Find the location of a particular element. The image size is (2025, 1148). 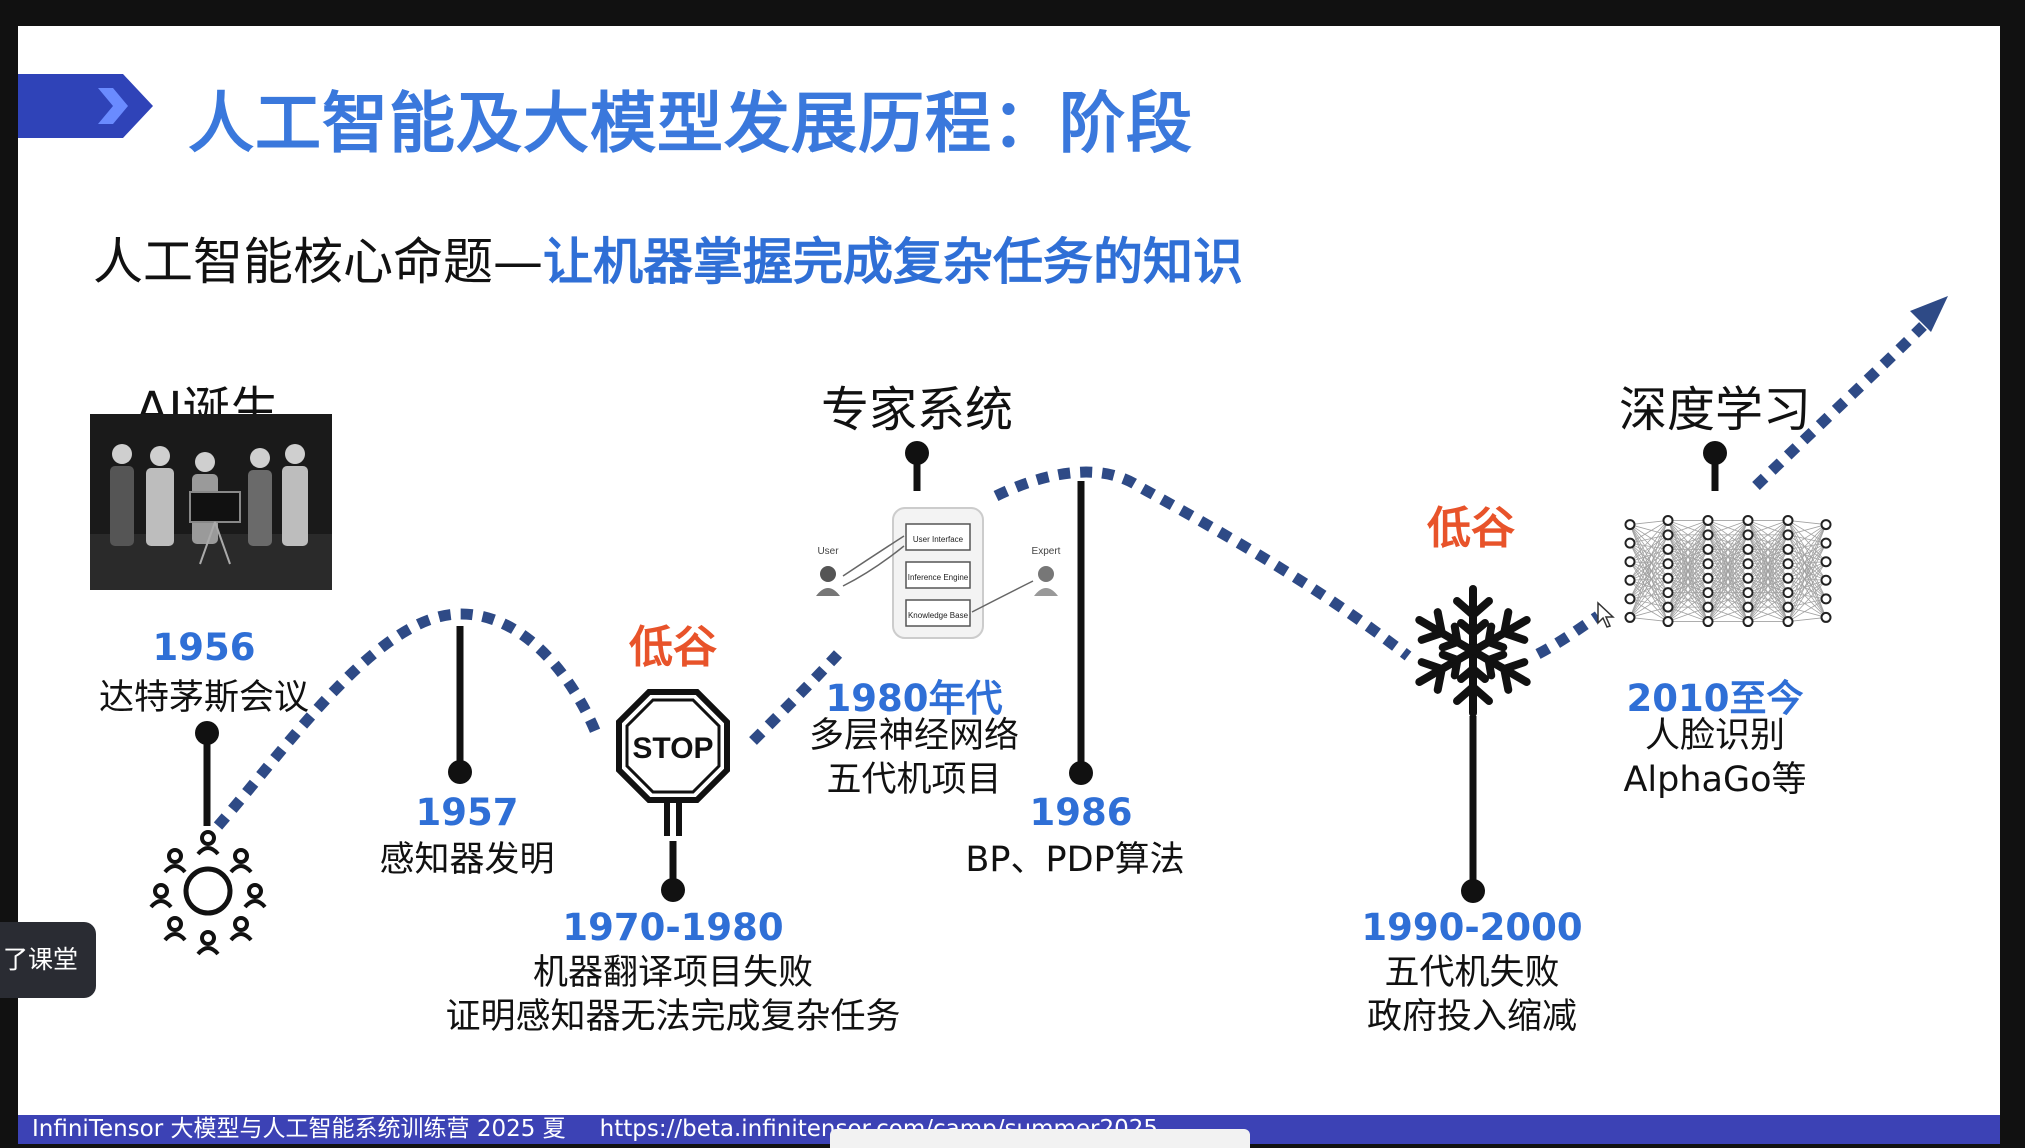

desc-2010-line1: 人脸识别 is located at coordinates (1714, 736).